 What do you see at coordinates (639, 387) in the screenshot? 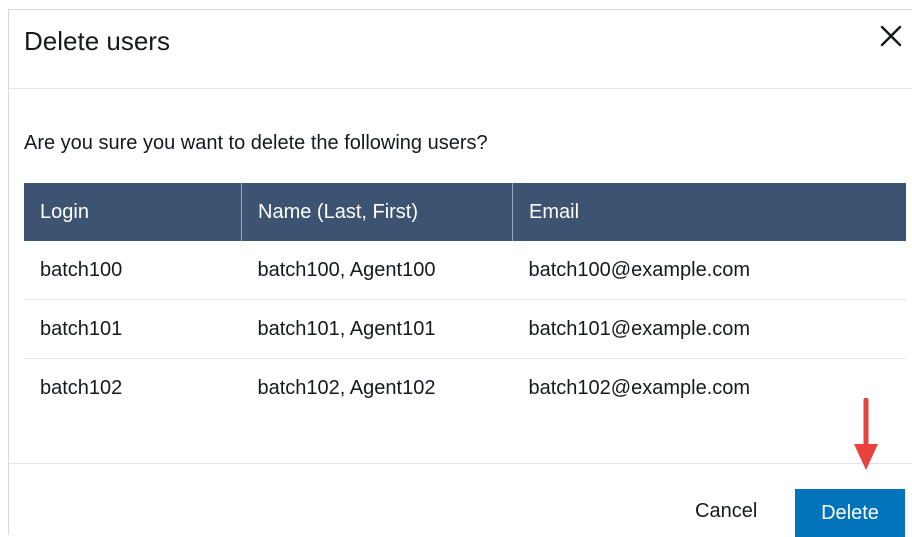
I see `cell-email: batch102@example.com` at bounding box center [639, 387].